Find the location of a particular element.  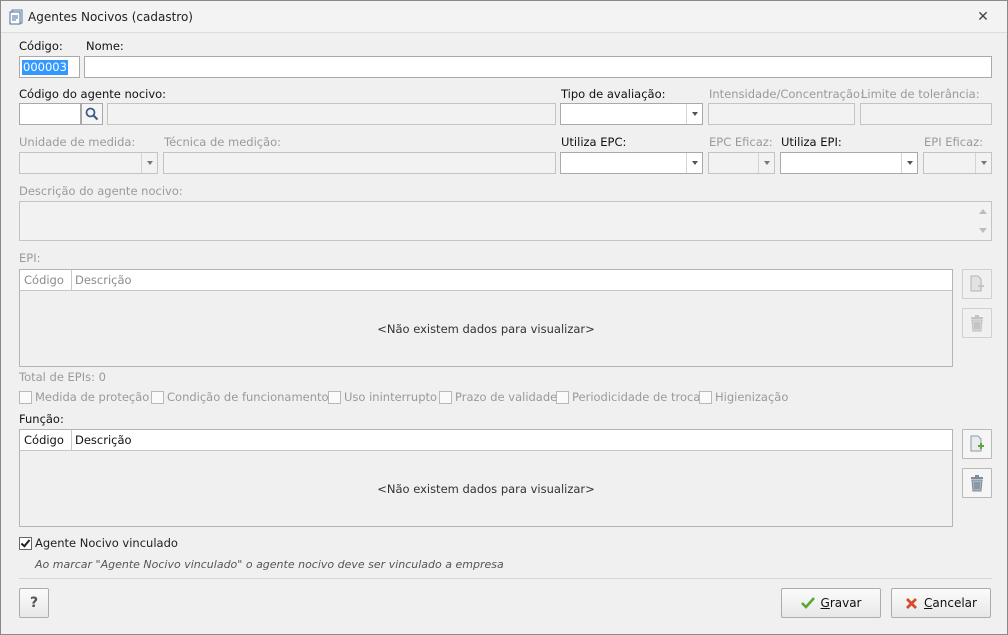

epc-eficaz-select is located at coordinates (741, 163).